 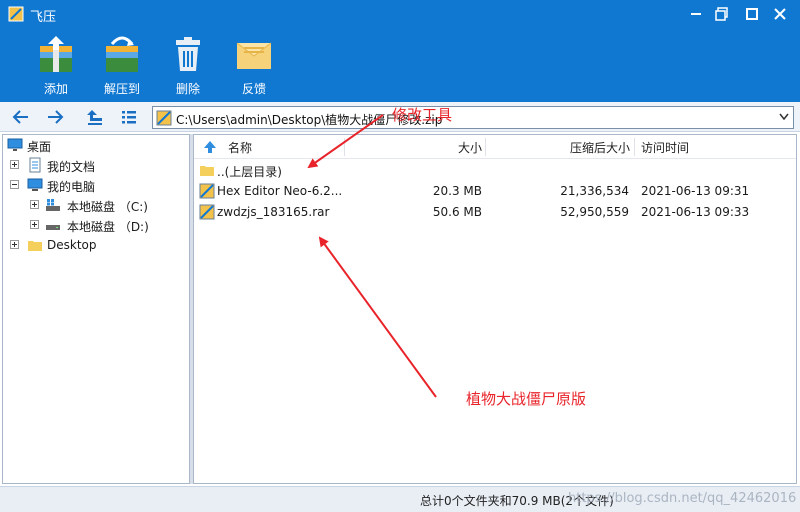 I want to click on annotation-original-note: 植物大战僵尸原版, so click(x=526, y=399).